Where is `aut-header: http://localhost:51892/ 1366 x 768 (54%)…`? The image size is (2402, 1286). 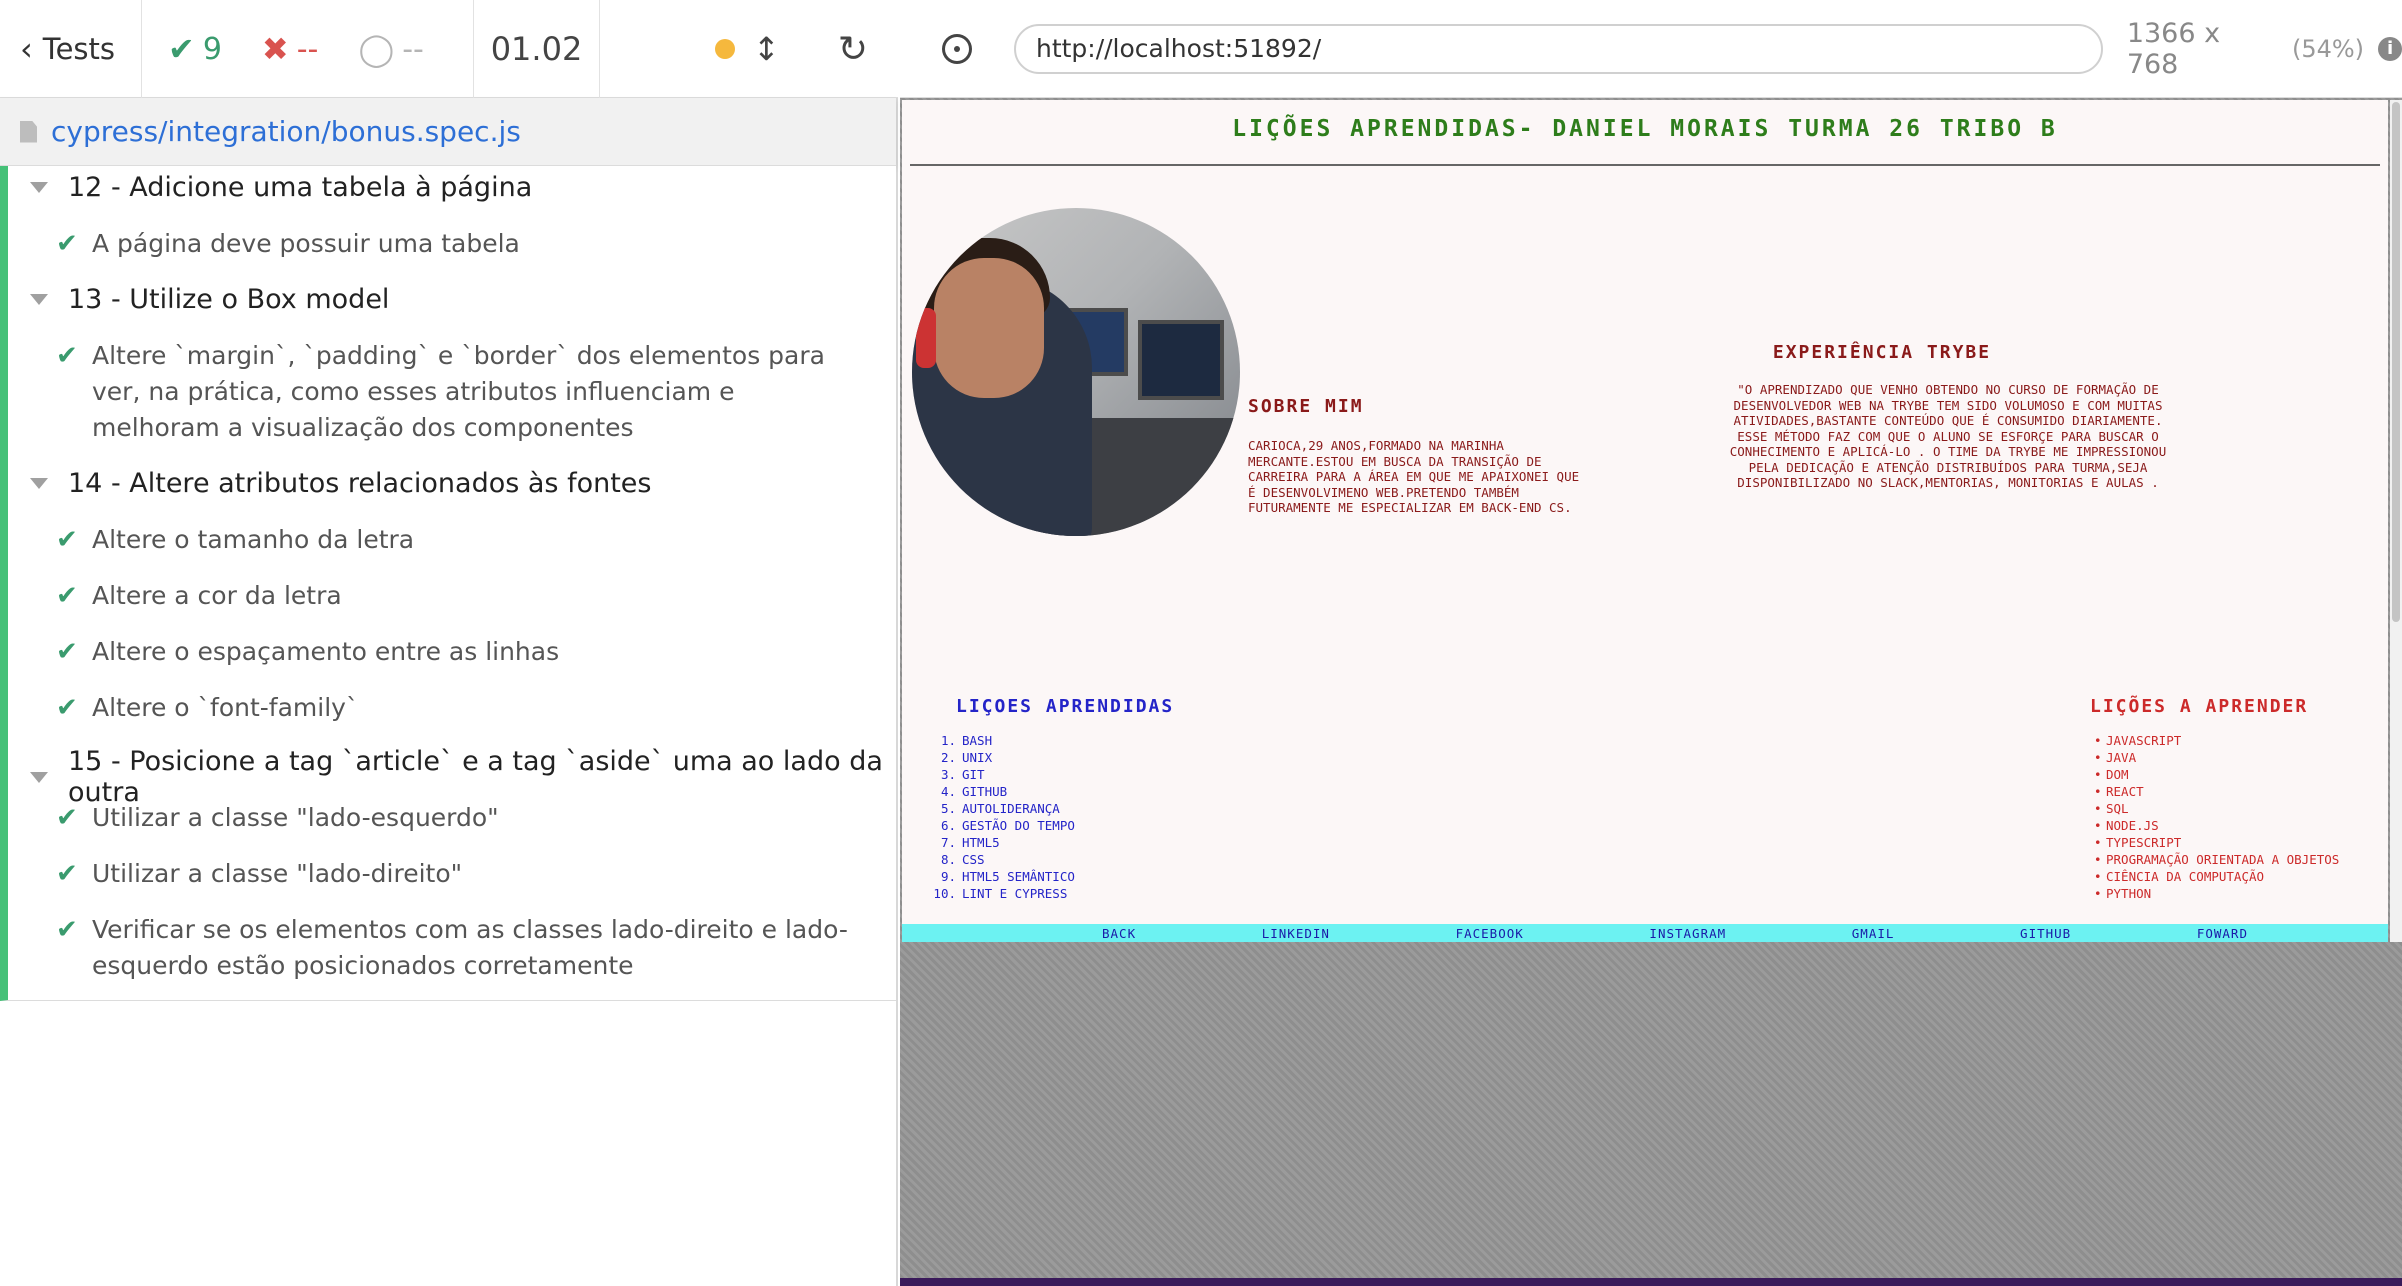 aut-header: http://localhost:51892/ 1366 x 768 (54%)… is located at coordinates (1651, 49).